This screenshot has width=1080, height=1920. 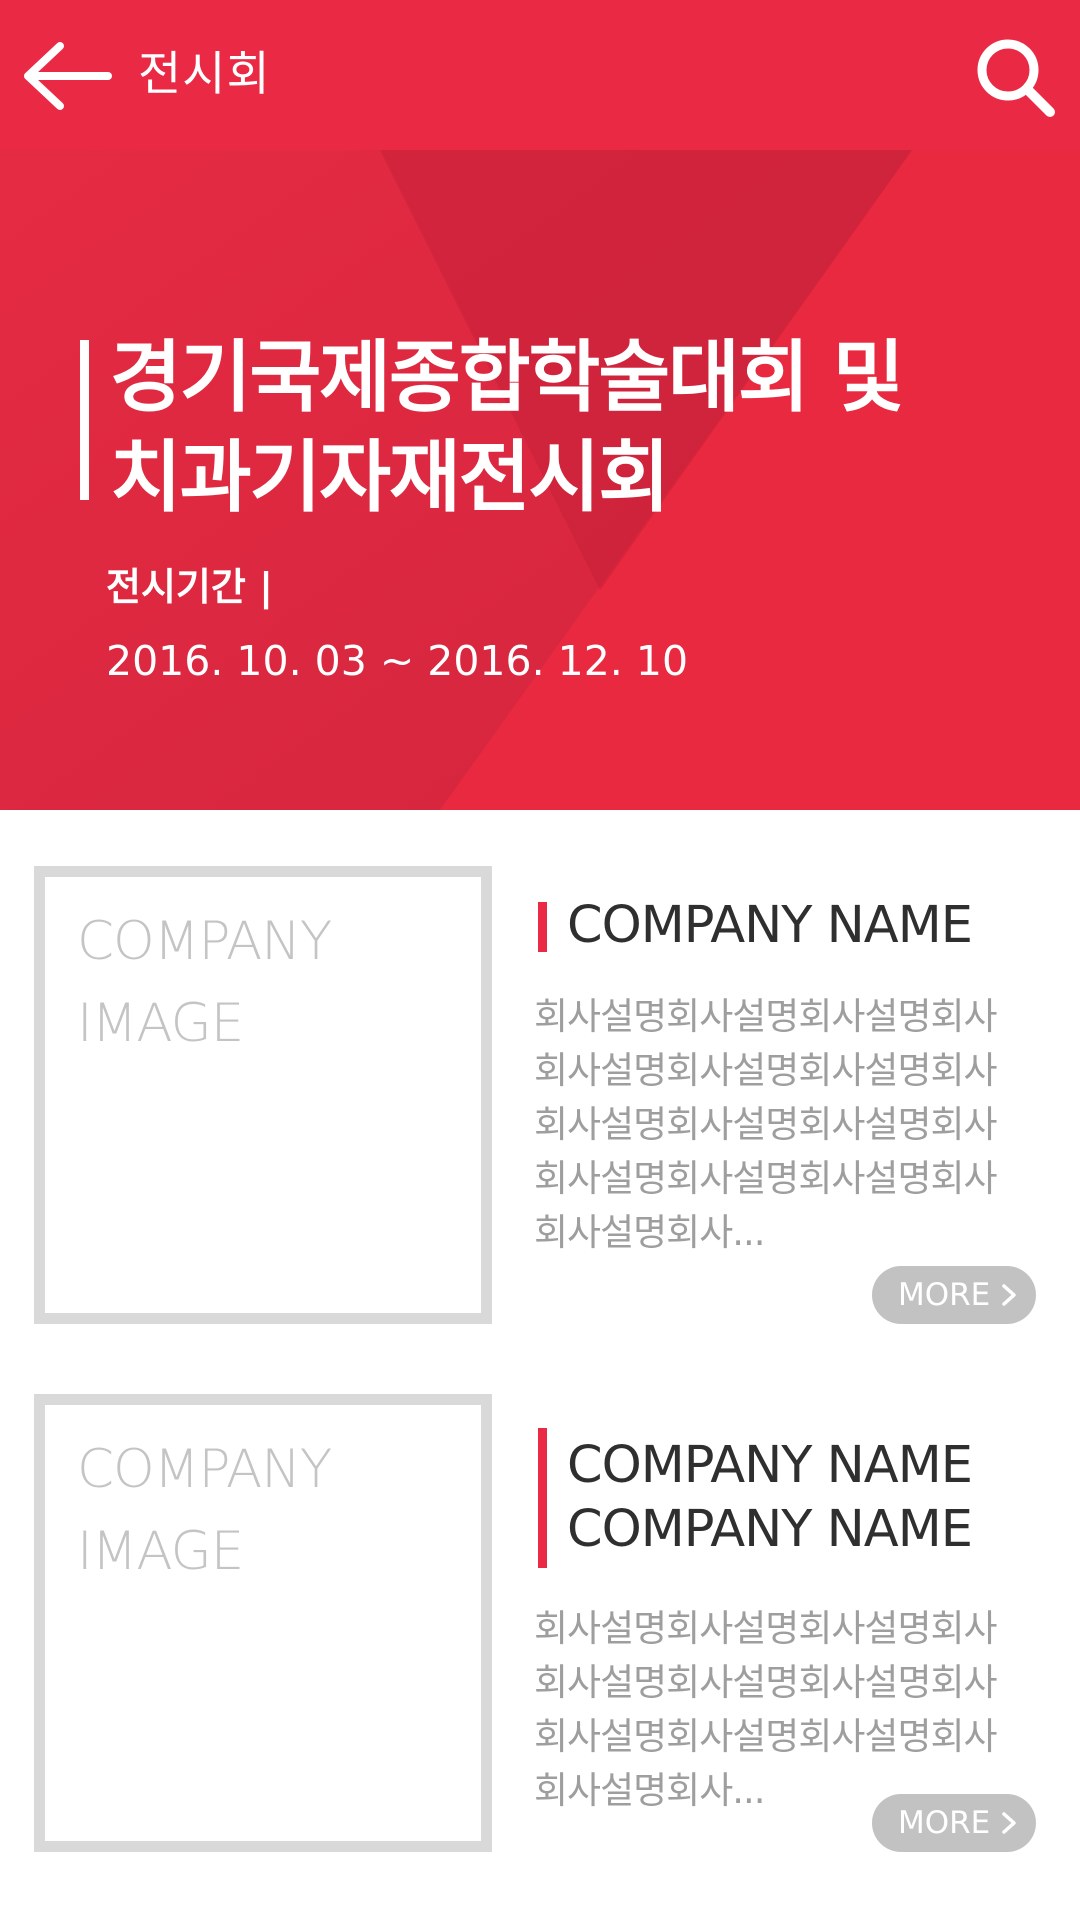 What do you see at coordinates (84, 420) in the screenshot?
I see `title-accent-bar` at bounding box center [84, 420].